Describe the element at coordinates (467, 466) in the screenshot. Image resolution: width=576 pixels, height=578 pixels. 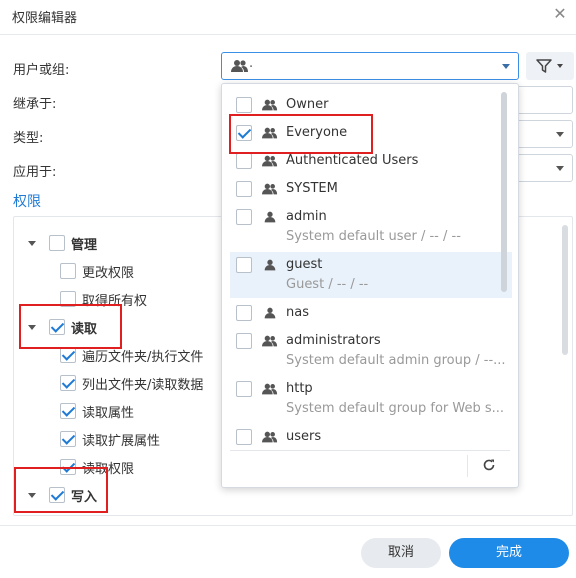
I see `footer-separator` at that location.